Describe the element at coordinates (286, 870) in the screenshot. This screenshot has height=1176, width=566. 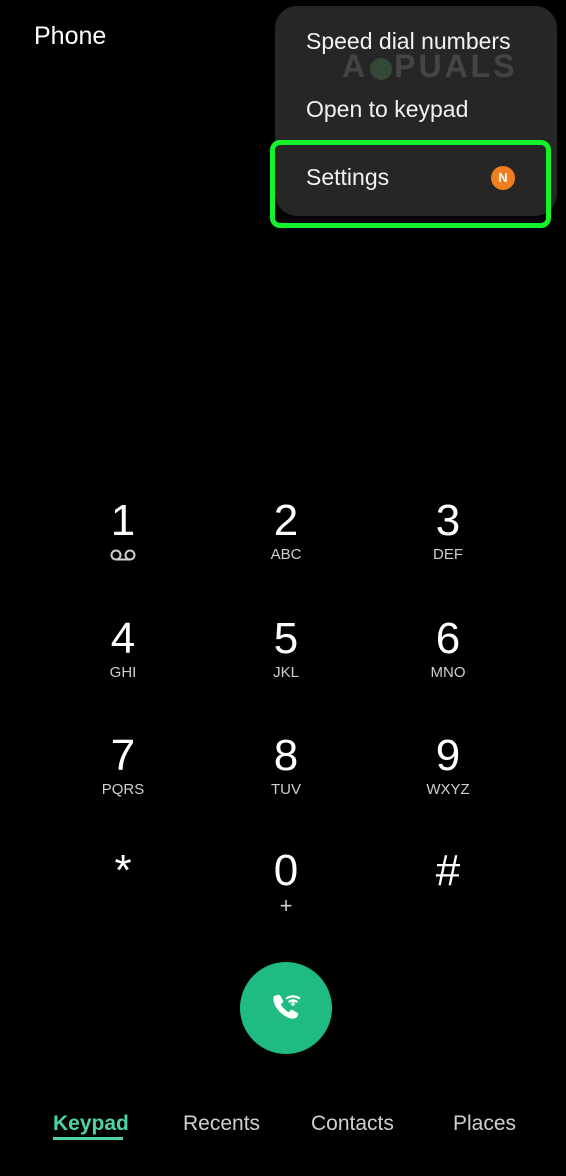
I see `key-digit: 0` at that location.